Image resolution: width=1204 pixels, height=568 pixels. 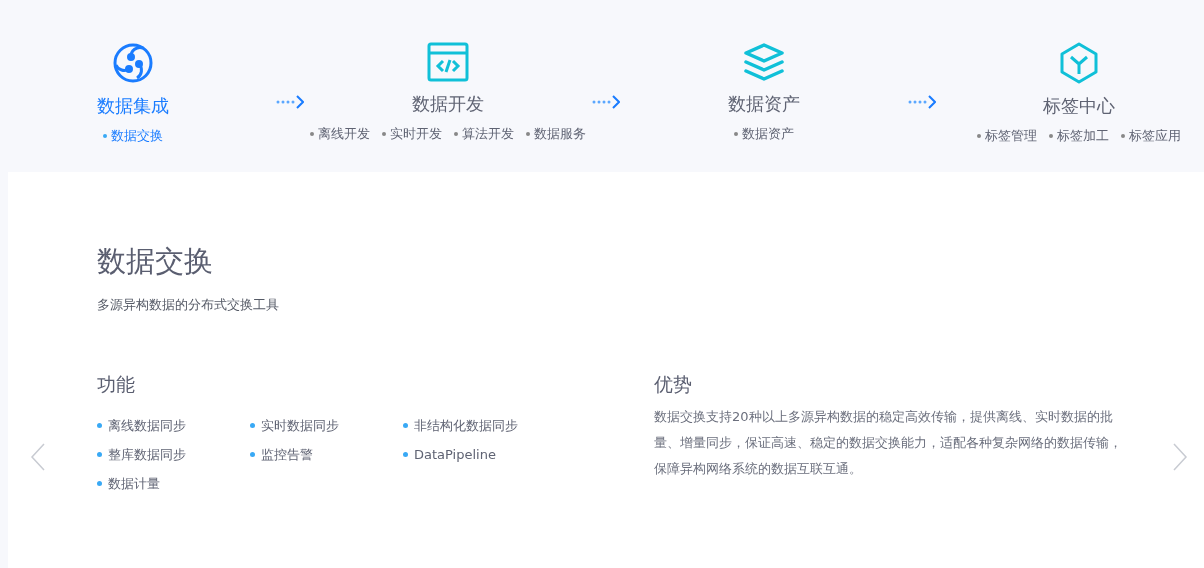 I want to click on advantages-text: 数据交换支持20种以上多源异构数据的稳定高效传输，提供离线、实时数据的批量、增量同步，保证高速、稳定的数据交换能力，适配各种复杂网络的数据传输，保障异构网络系统的数据互联互通。, so click(x=888, y=443).